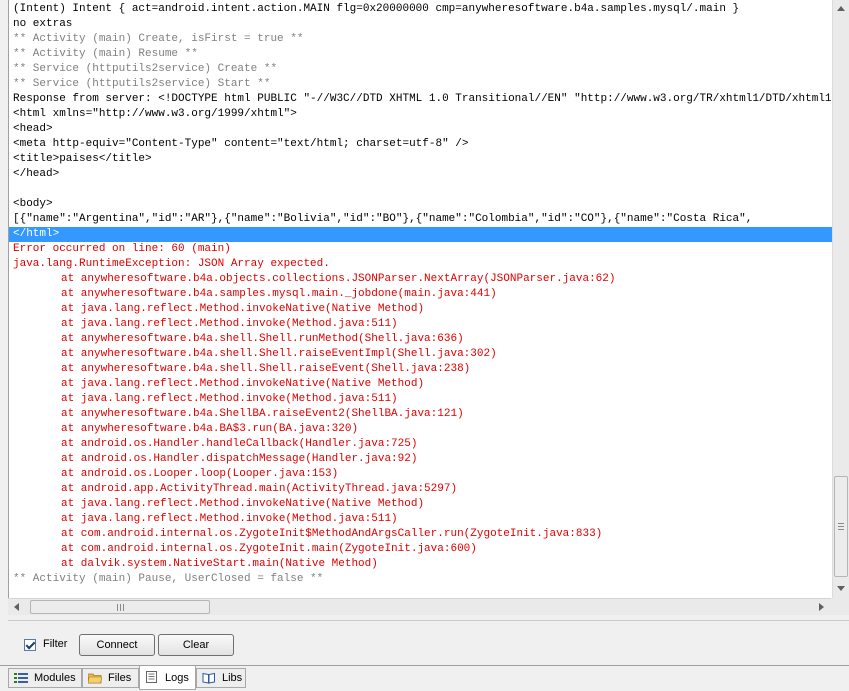  What do you see at coordinates (55, 678) in the screenshot?
I see `tab-modules-label: Modules` at bounding box center [55, 678].